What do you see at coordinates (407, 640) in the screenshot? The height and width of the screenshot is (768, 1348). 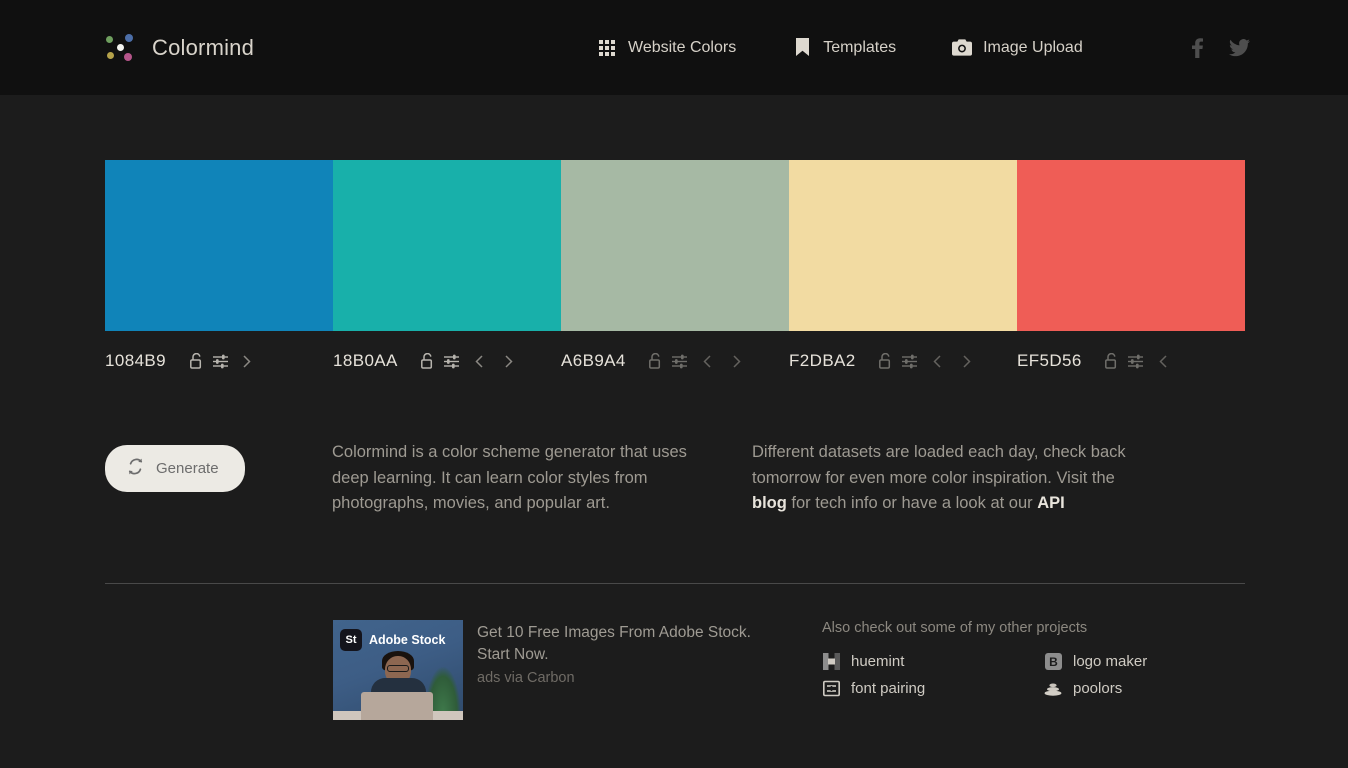 I see `adobe-stock-wordmark: Adobe Stock` at bounding box center [407, 640].